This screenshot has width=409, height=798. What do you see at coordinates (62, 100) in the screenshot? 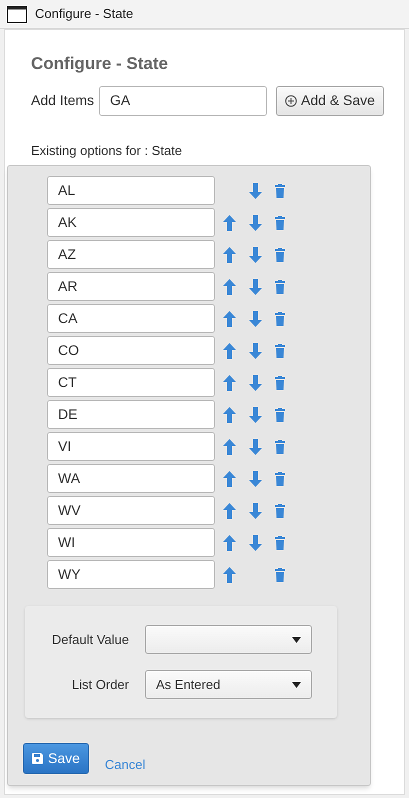
I see `add-items-label: Add Items` at bounding box center [62, 100].